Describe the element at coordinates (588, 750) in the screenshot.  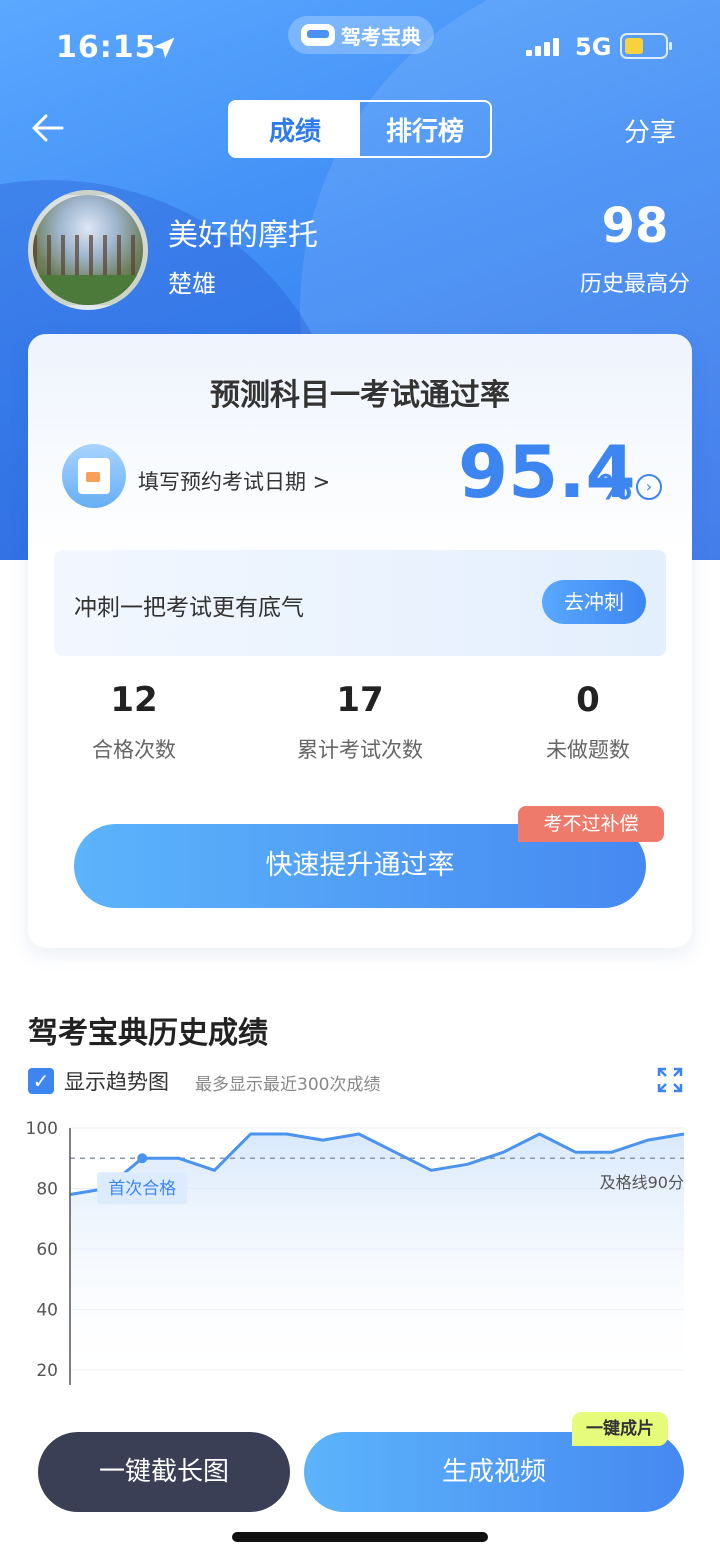
I see `stat-label: 未做题数` at that location.